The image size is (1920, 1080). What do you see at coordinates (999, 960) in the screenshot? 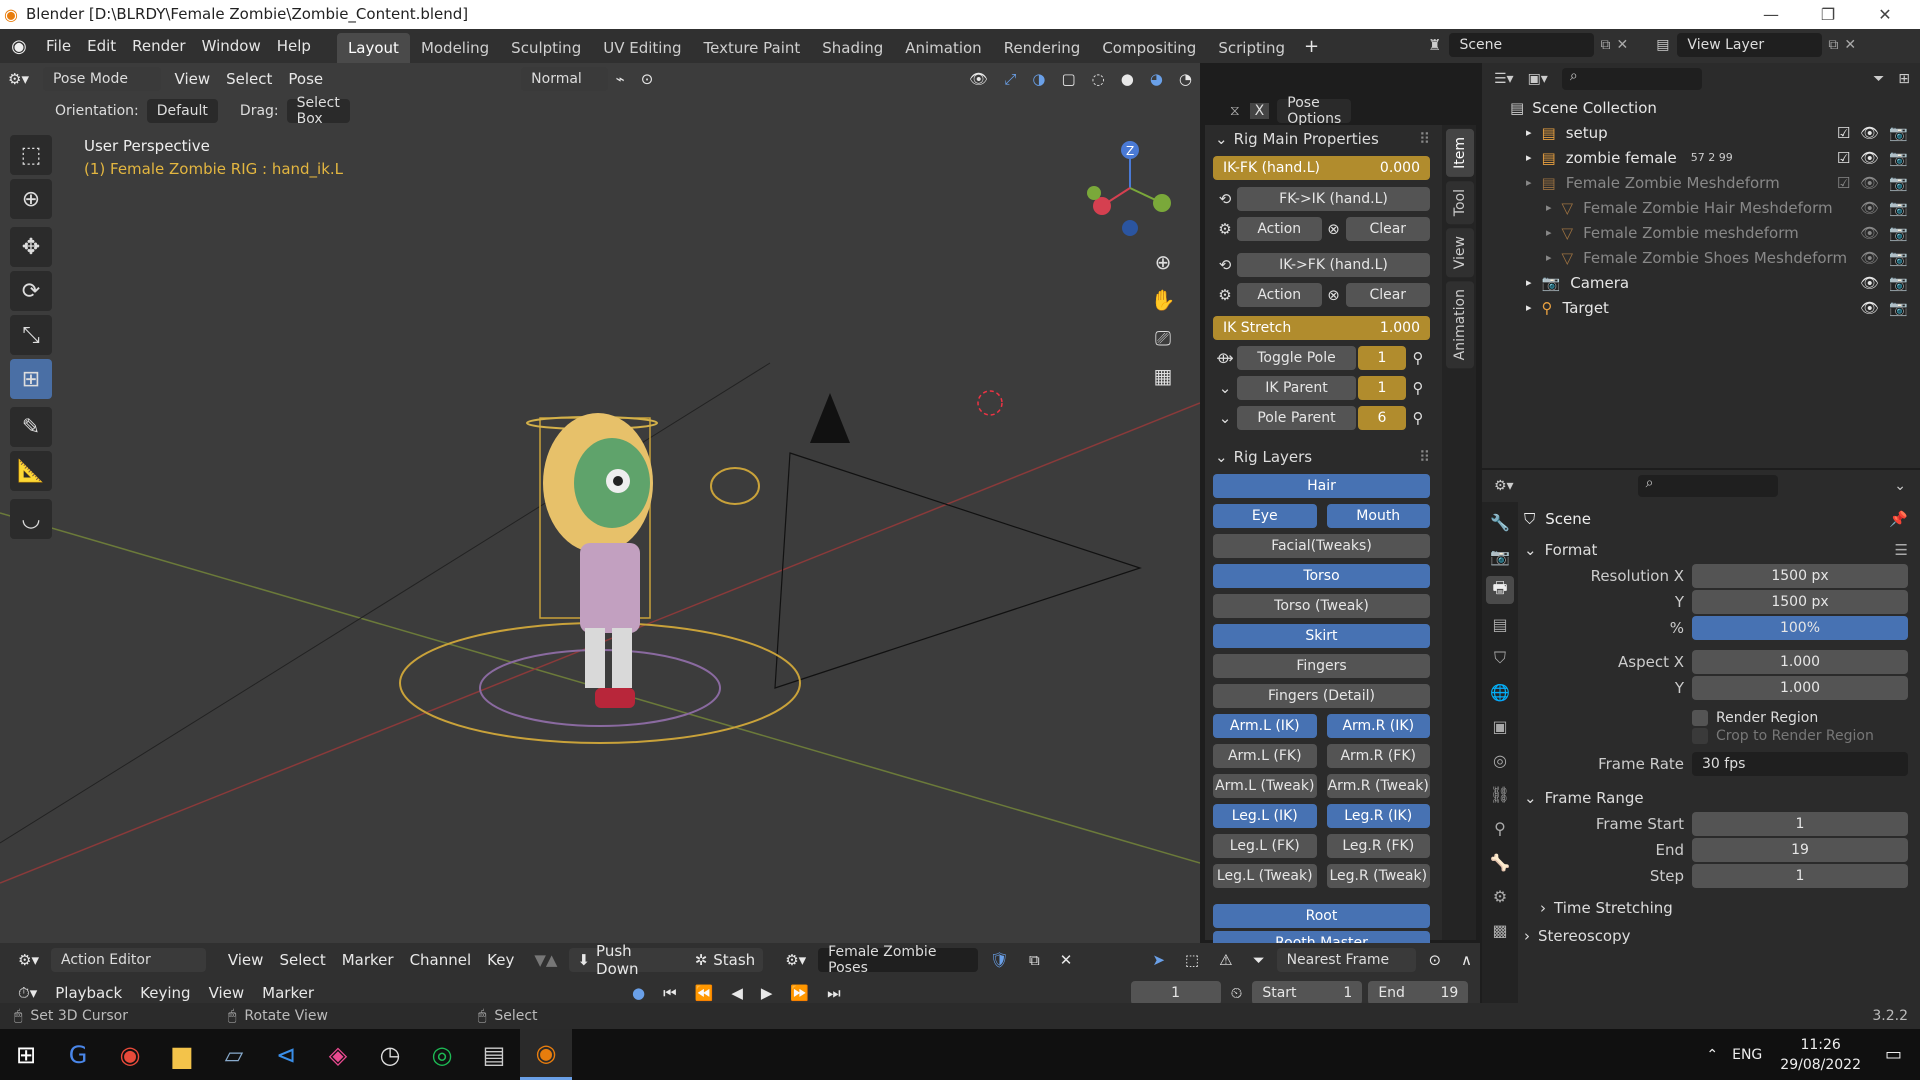
I see `fake-user-icon: 🛡` at bounding box center [999, 960].